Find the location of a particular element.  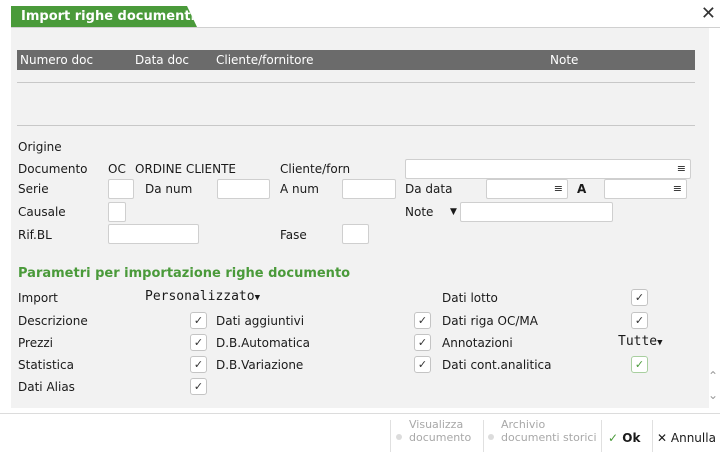

descrizione-label: Descrizione is located at coordinates (53, 321).